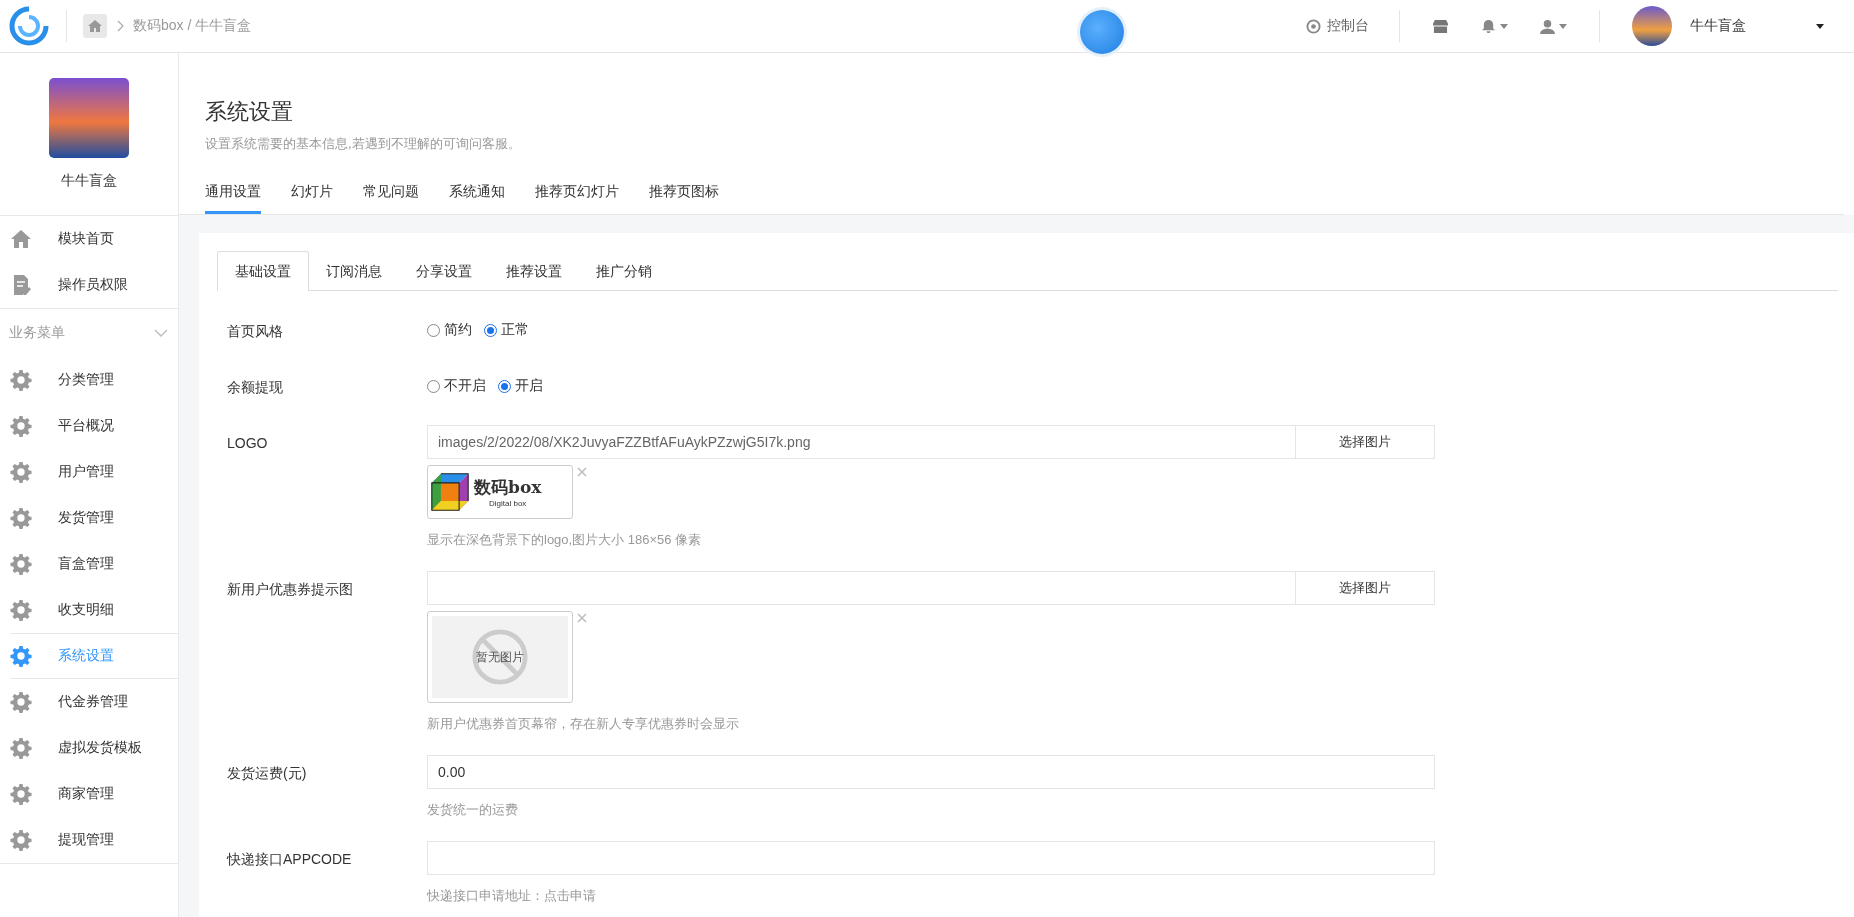 The width and height of the screenshot is (1854, 917). I want to click on tab: 推荐页图标, so click(684, 198).